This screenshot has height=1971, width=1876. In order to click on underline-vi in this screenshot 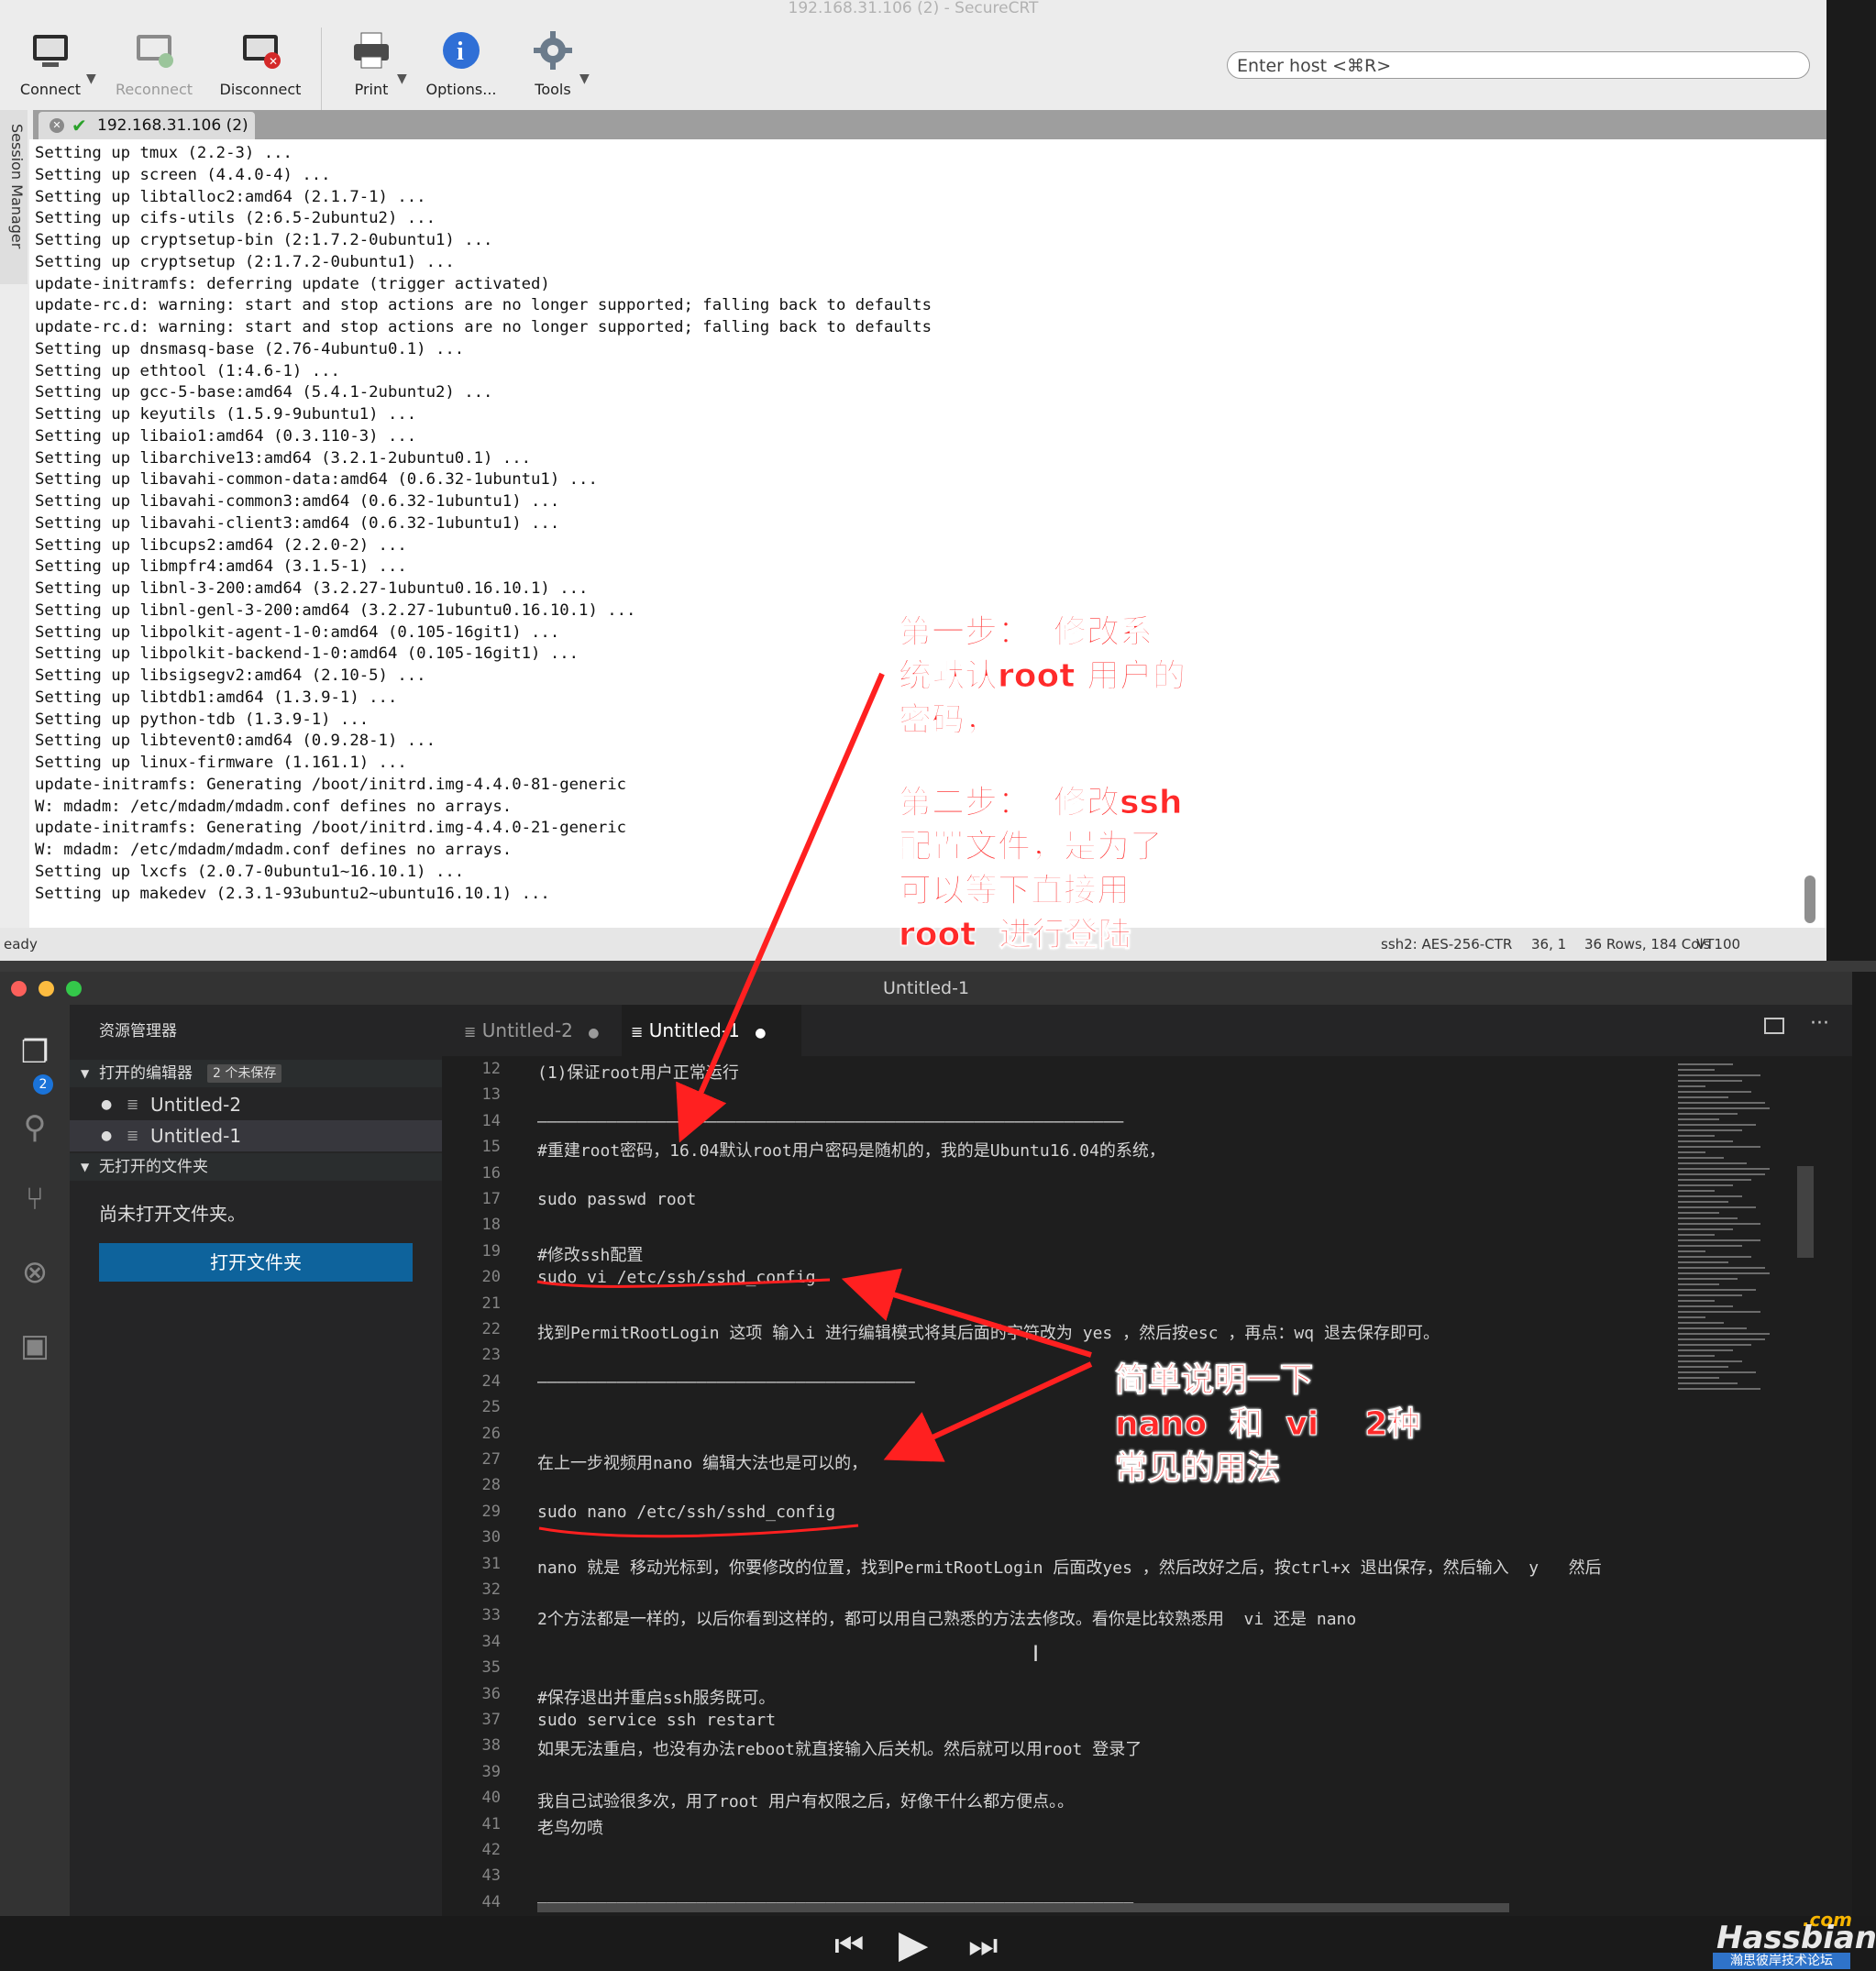, I will do `click(683, 1283)`.